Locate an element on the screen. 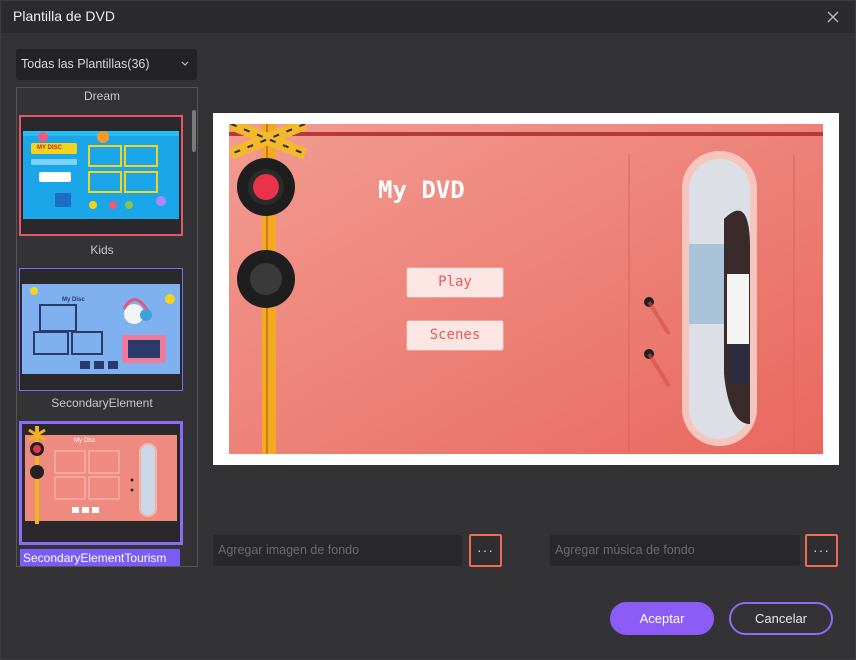  tour-disc-text: My Disc is located at coordinates (85, 441).